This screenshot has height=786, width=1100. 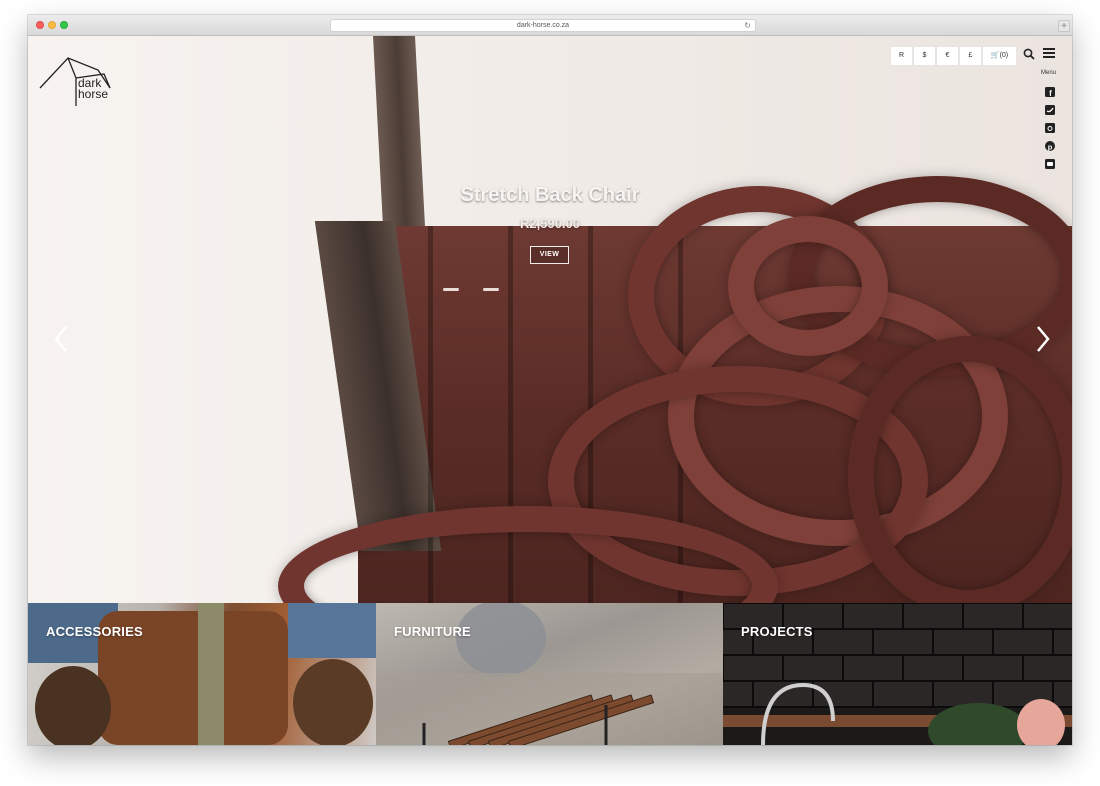 I want to click on slider-next-arrow-icon, so click(x=1043, y=339).